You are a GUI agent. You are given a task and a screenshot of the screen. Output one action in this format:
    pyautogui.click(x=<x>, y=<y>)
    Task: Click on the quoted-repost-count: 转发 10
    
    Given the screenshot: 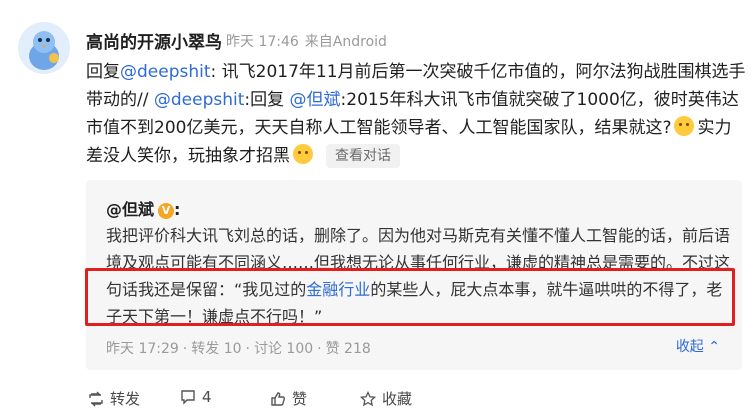 What is the action you would take?
    pyautogui.click(x=216, y=349)
    